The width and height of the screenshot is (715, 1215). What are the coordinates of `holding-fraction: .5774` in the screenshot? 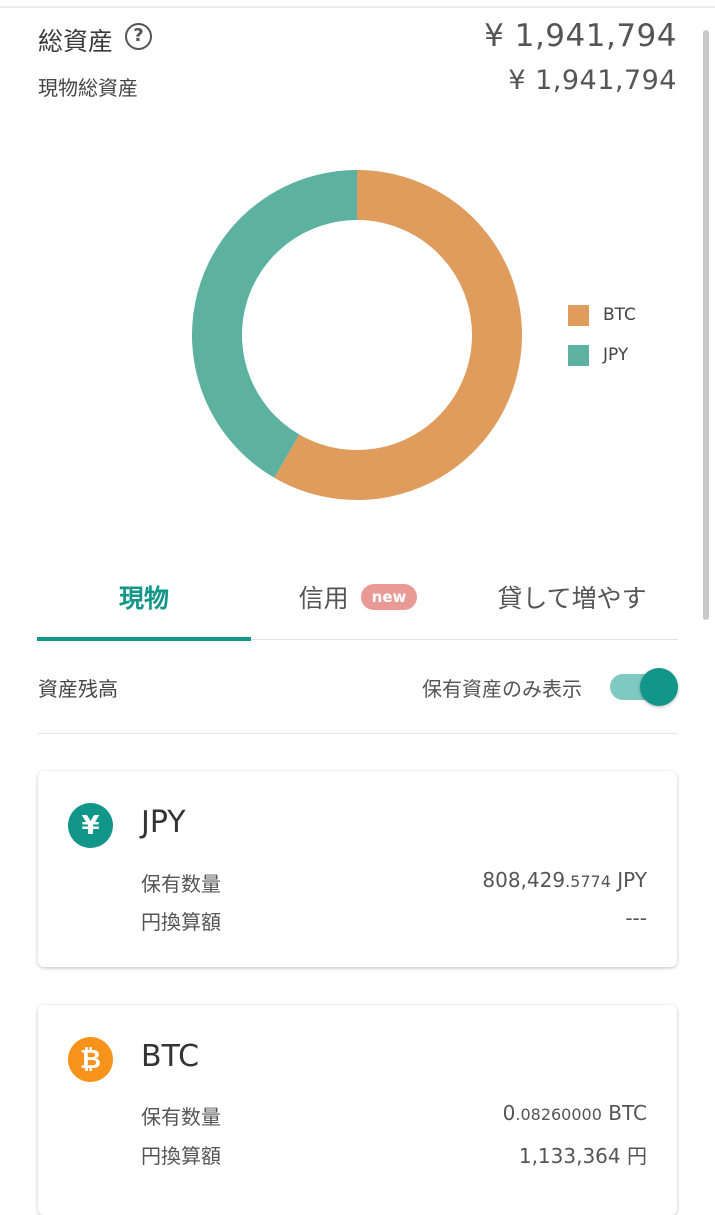 It's located at (588, 881).